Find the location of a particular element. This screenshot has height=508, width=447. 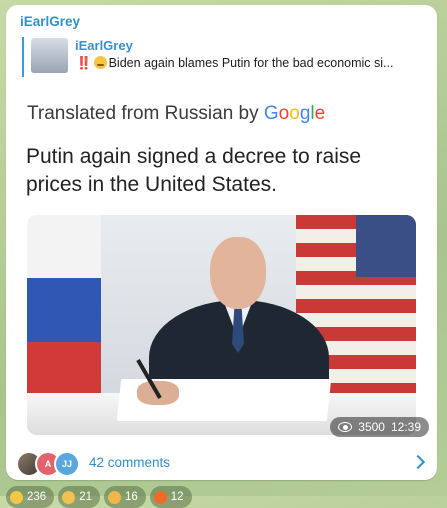

reaction-chip: 21 is located at coordinates (79, 497).